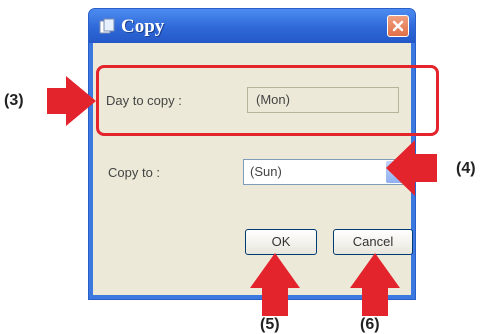  What do you see at coordinates (466, 168) in the screenshot?
I see `annotation-label-4: (4)` at bounding box center [466, 168].